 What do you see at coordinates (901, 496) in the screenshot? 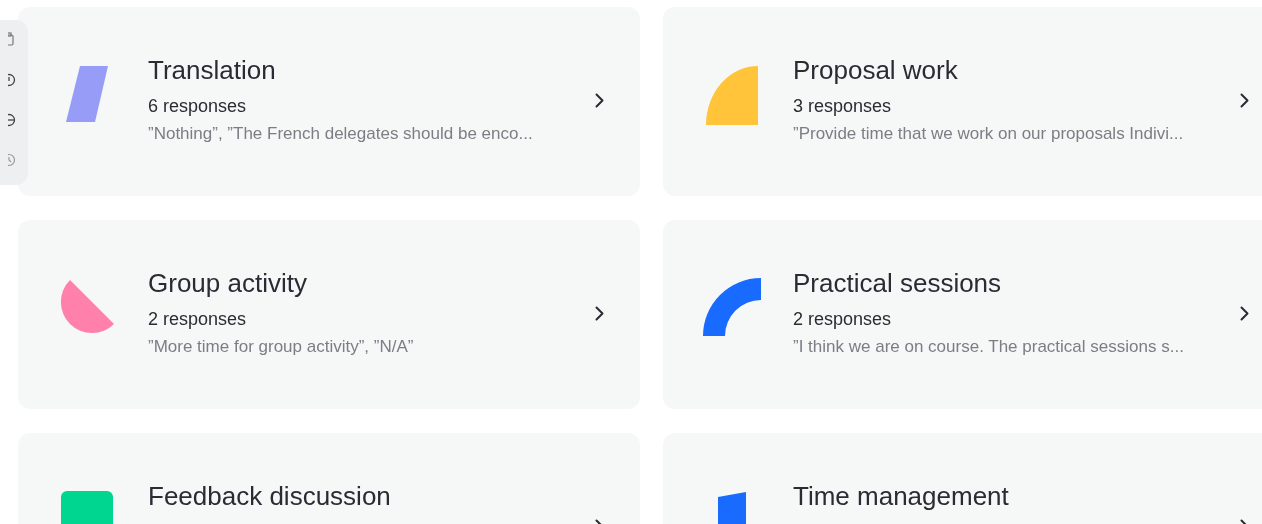
I see `card-title: Time management` at bounding box center [901, 496].